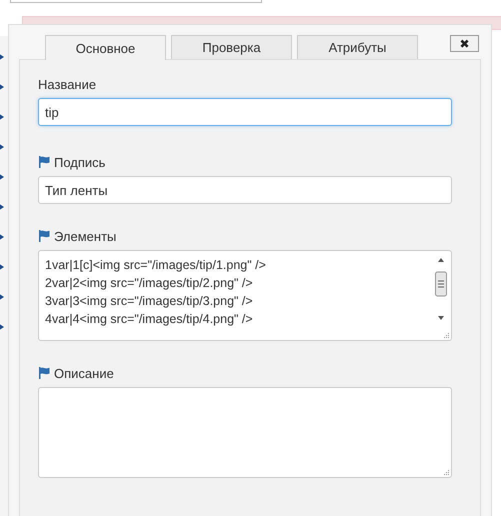 This screenshot has width=501, height=516. I want to click on text-field: Тип ленты, so click(245, 190).